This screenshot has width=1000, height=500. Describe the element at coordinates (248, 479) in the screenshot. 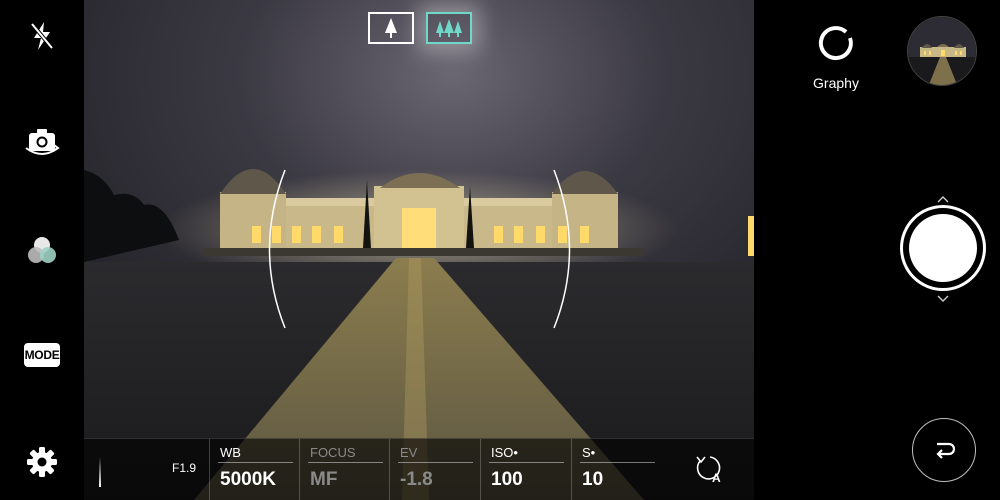

I see `param-value: 5000K` at that location.